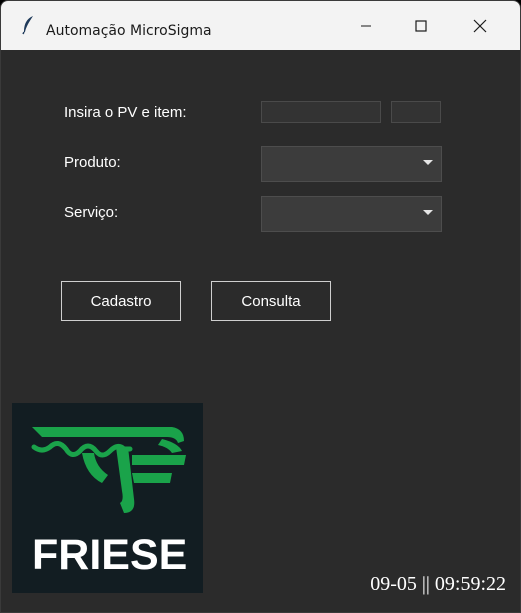  Describe the element at coordinates (125, 112) in the screenshot. I see `pv-item-label: Insira o PV e item:` at that location.